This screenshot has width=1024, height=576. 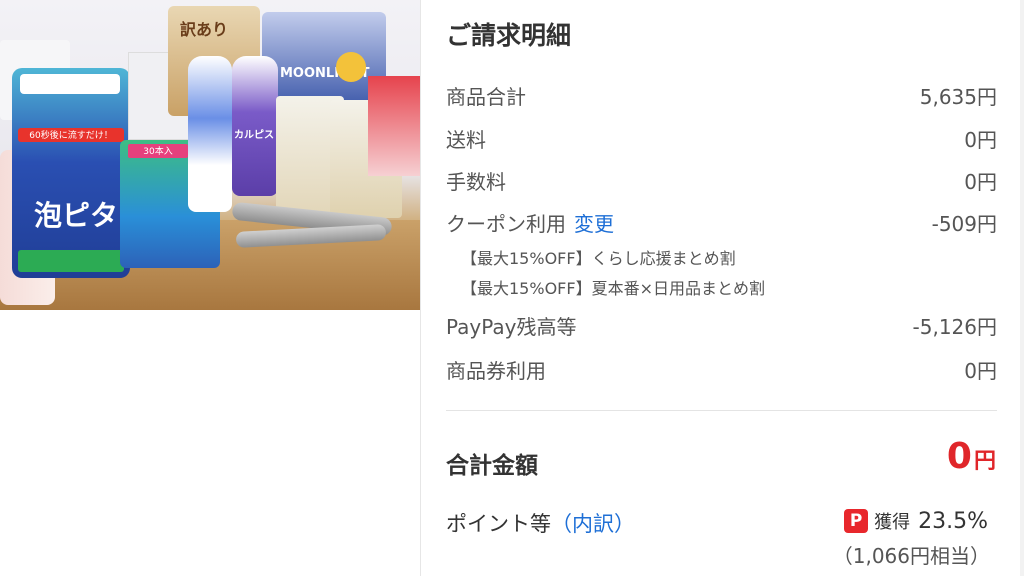 I want to click on fee-value: 0円, so click(x=980, y=181).